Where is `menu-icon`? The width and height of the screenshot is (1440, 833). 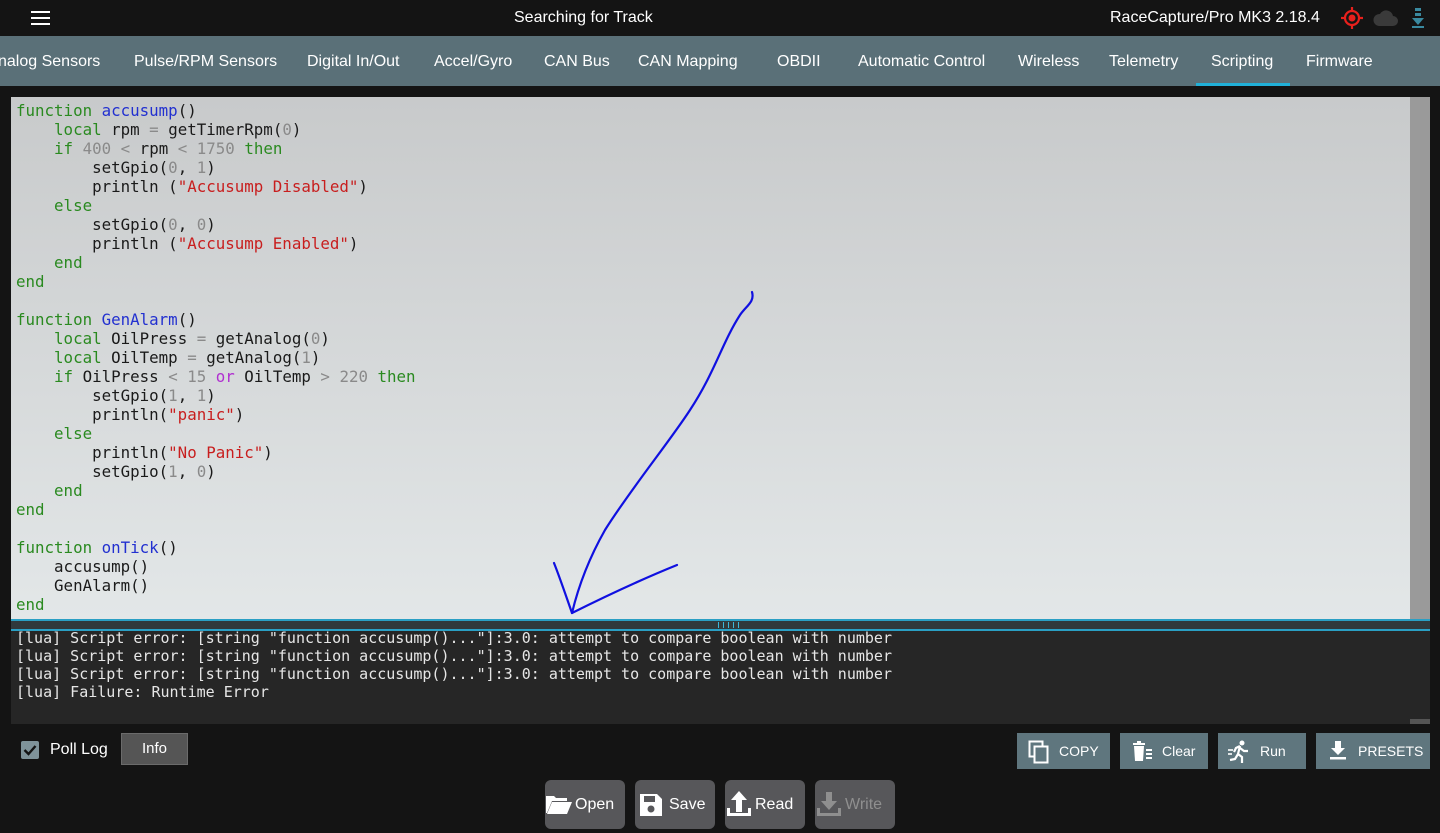 menu-icon is located at coordinates (40, 18).